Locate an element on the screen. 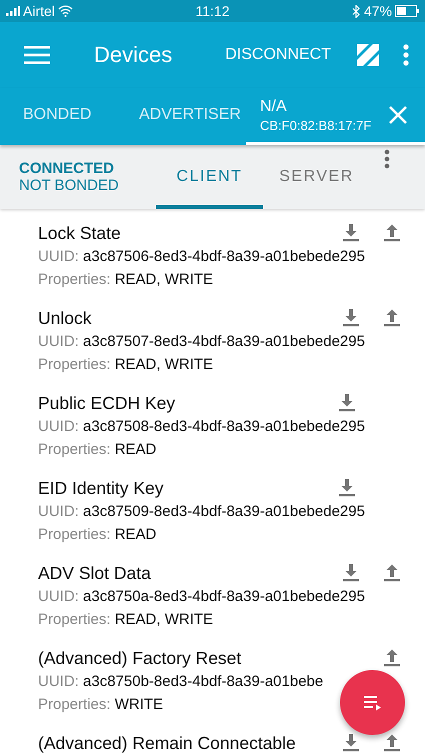 The height and width of the screenshot is (755, 425). characteristic-name: Unlock is located at coordinates (65, 318).